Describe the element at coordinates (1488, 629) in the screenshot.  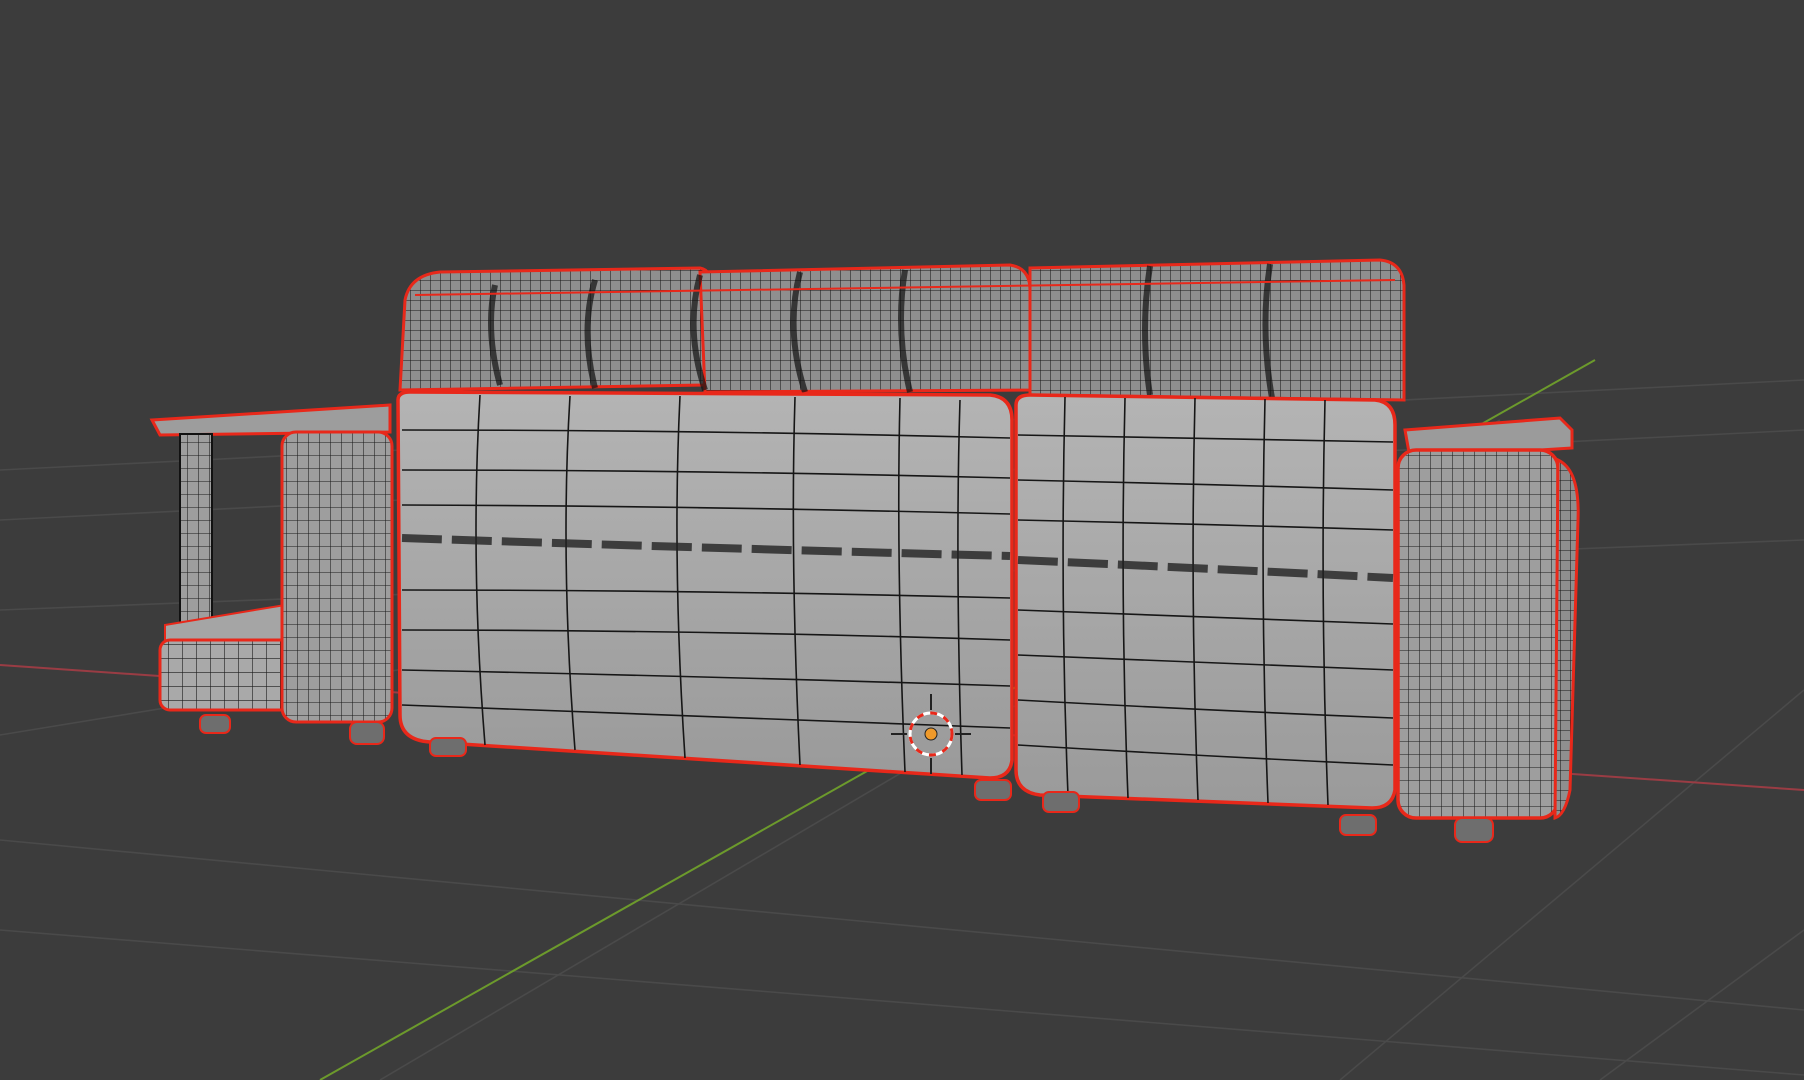
I see `right-arm` at that location.